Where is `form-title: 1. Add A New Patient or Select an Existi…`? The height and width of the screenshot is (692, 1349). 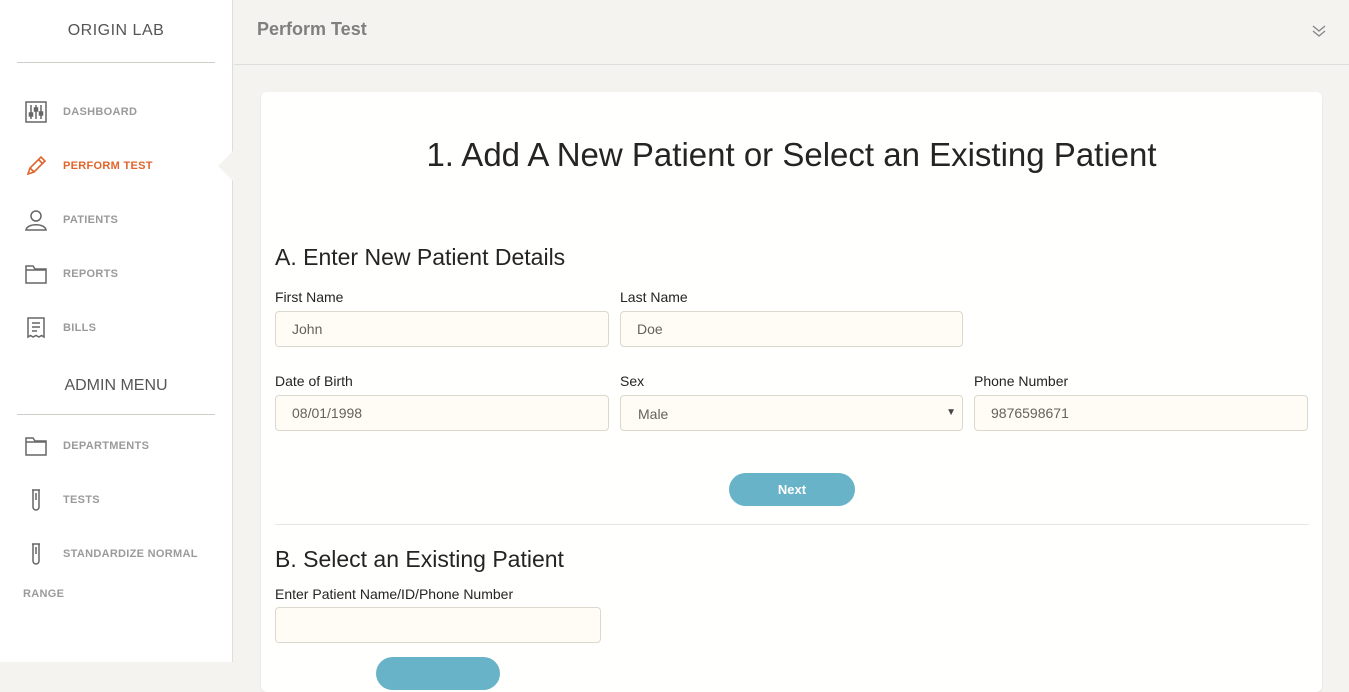 form-title: 1. Add A New Patient or Select an Existi… is located at coordinates (791, 154).